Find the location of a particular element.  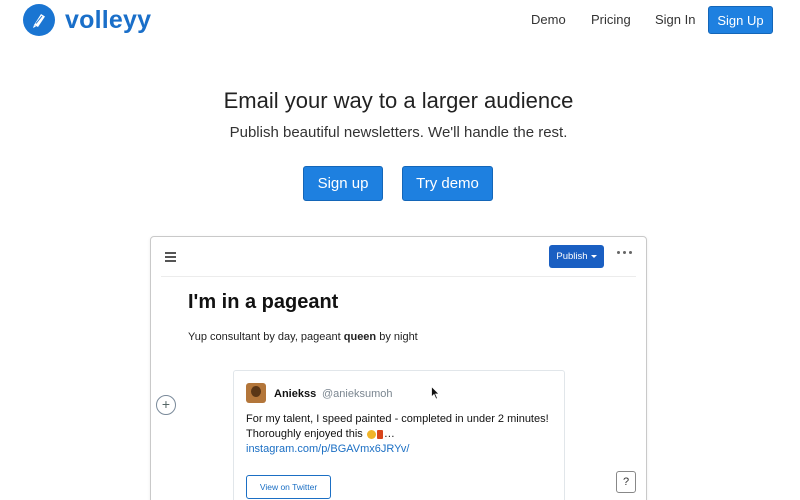

nav-signin-link: Sign In is located at coordinates (675, 19).